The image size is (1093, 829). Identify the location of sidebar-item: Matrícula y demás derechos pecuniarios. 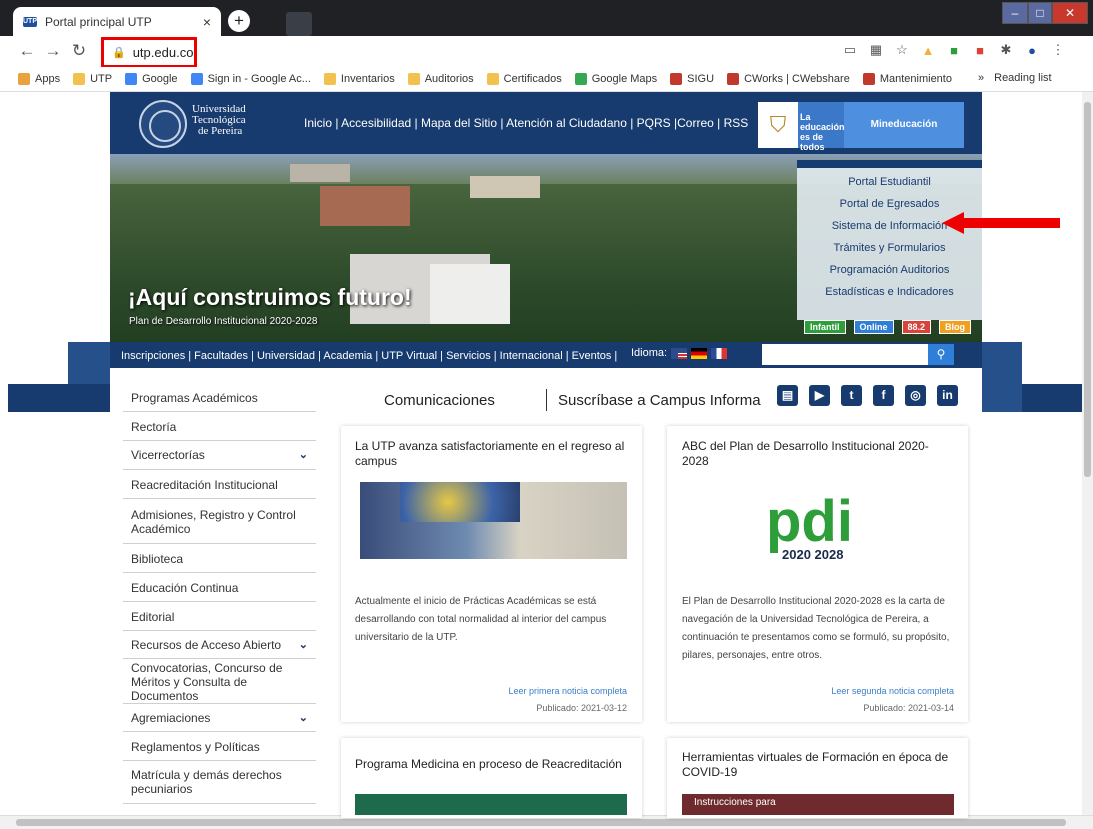
(219, 782).